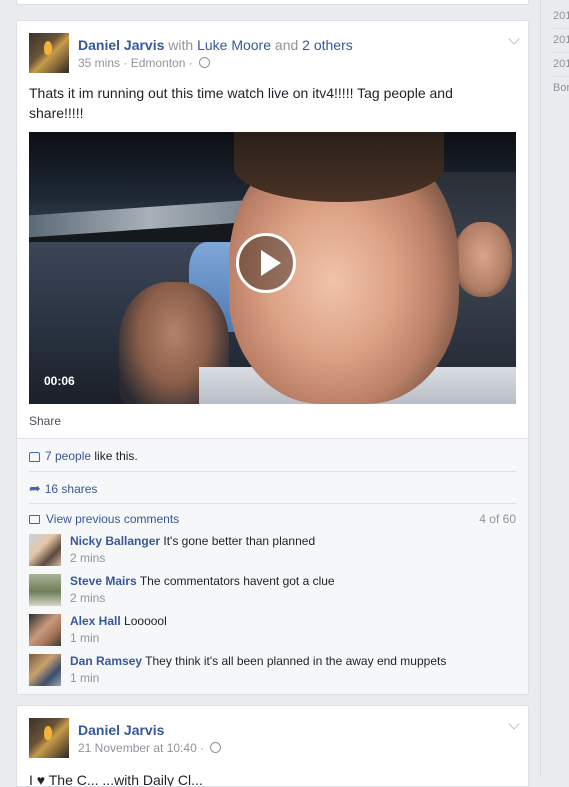 The height and width of the screenshot is (787, 569). Describe the element at coordinates (234, 45) in the screenshot. I see `tagged-person: Luke Moore` at that location.